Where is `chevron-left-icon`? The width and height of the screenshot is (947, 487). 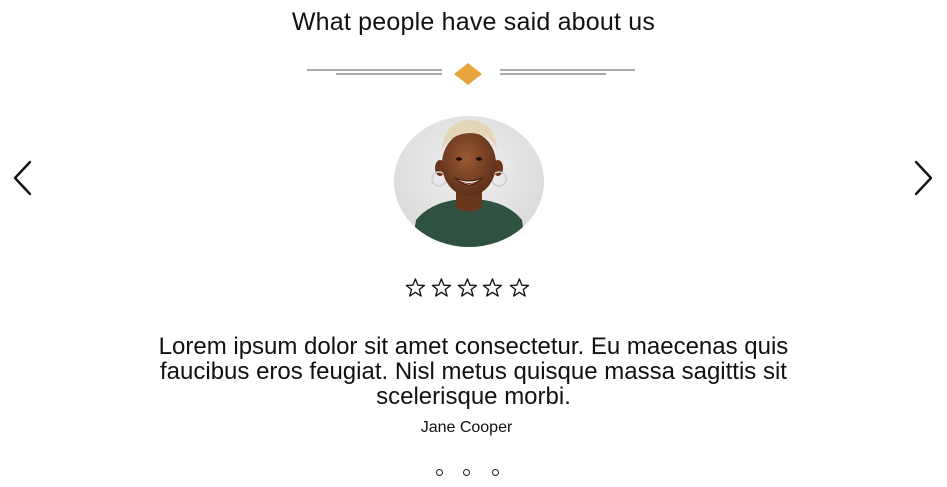 chevron-left-icon is located at coordinates (22, 178).